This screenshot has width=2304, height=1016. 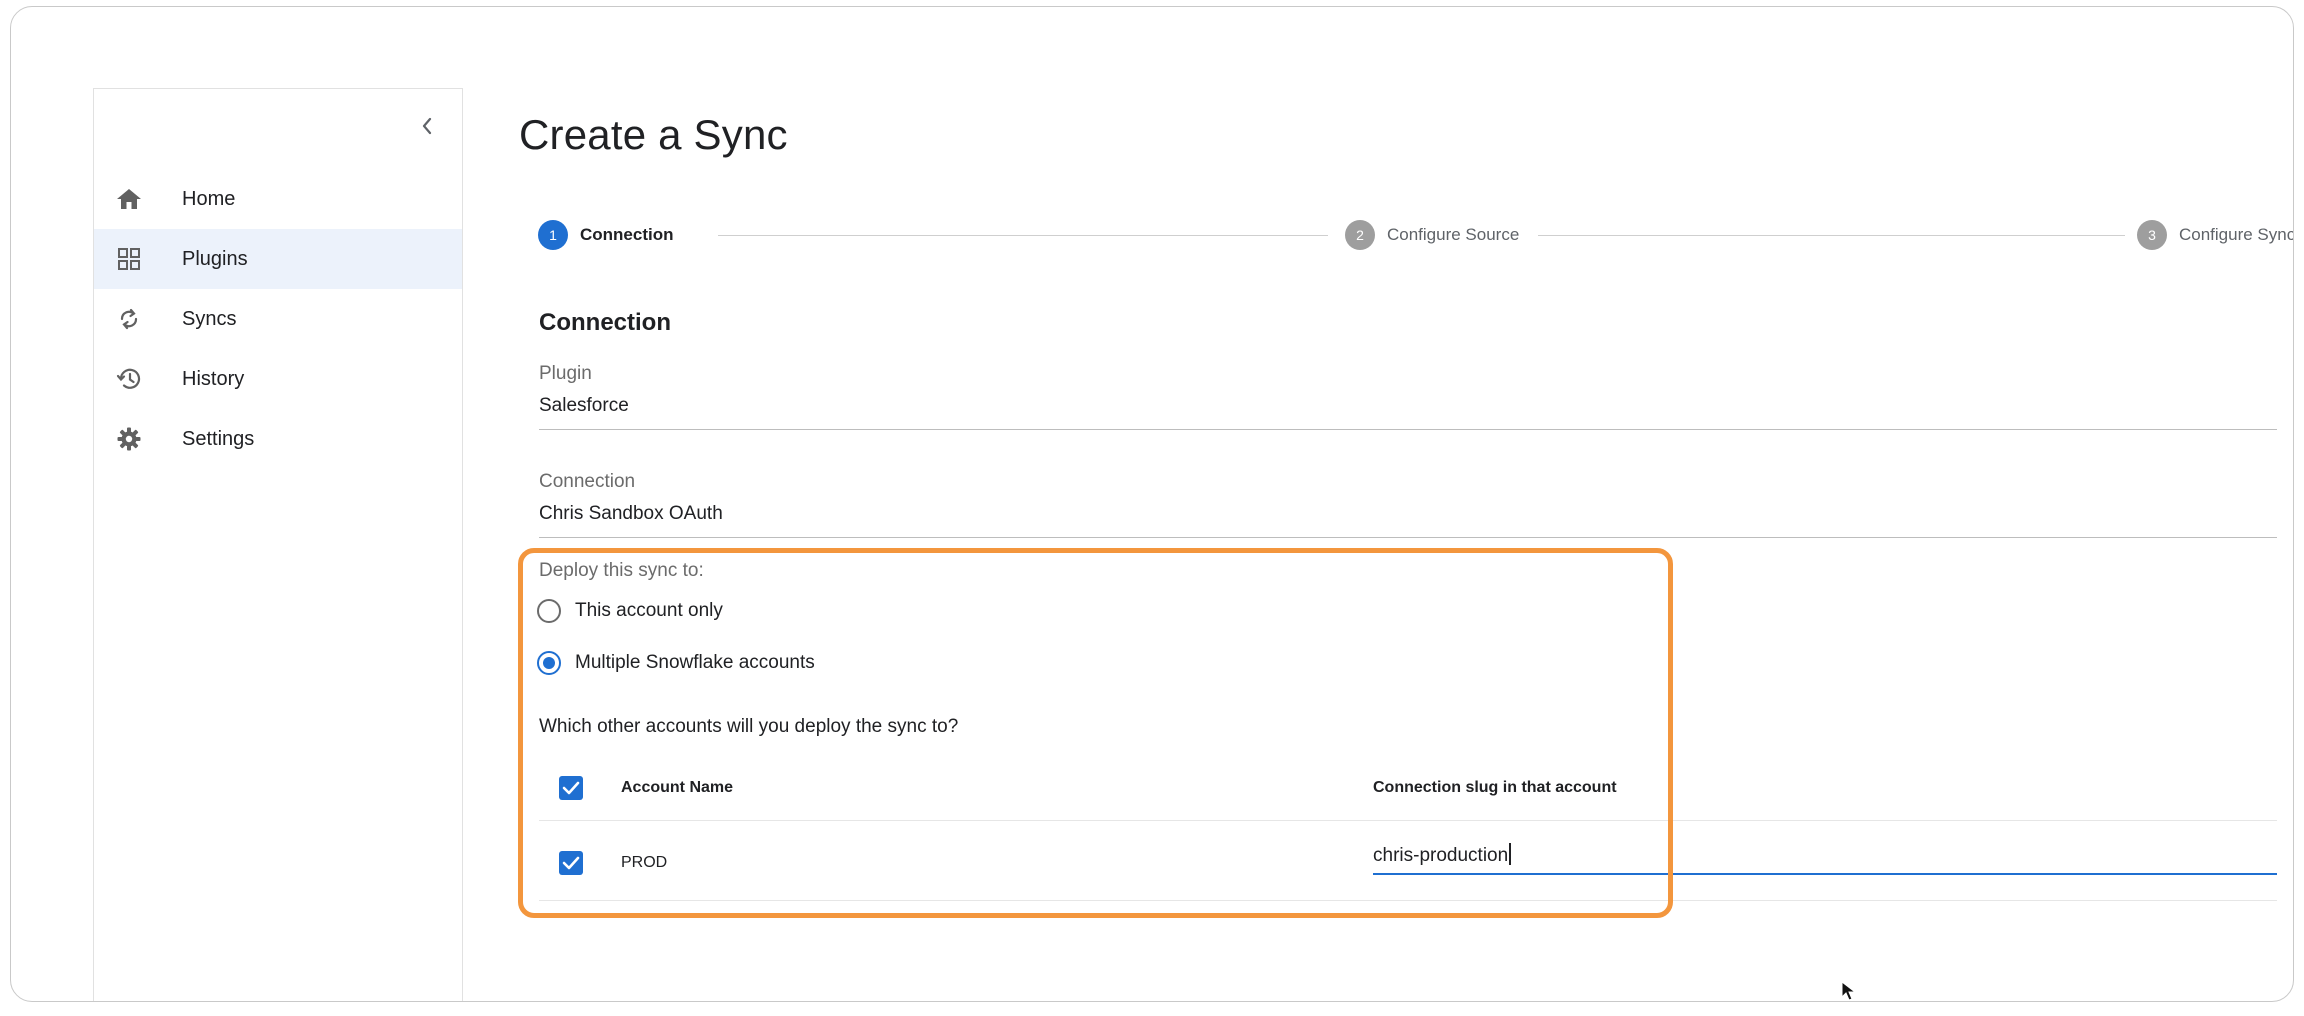 I want to click on select-all-checkbox, so click(x=571, y=788).